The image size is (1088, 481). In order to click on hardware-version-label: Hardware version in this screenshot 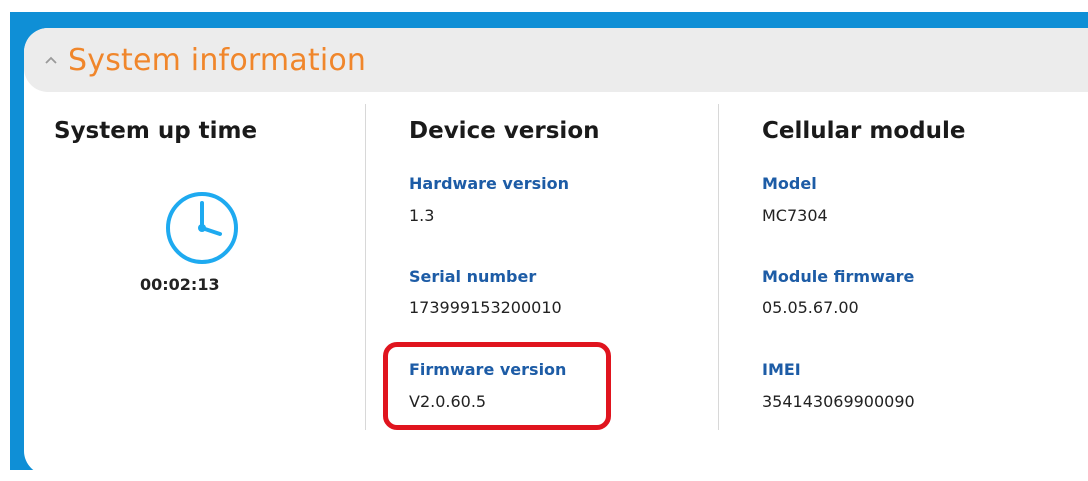, I will do `click(489, 183)`.